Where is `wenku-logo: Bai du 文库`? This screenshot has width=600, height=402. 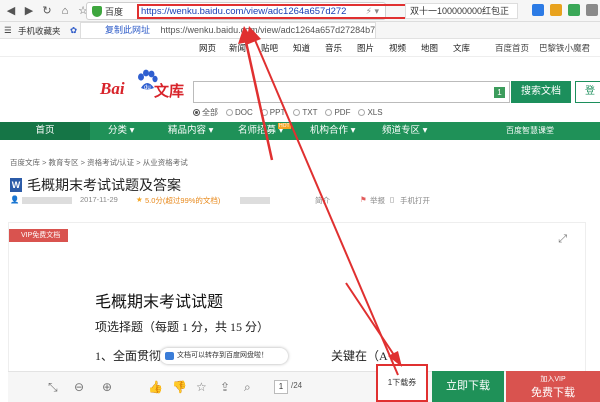 wenku-logo: Bai du 文库 is located at coordinates (145, 86).